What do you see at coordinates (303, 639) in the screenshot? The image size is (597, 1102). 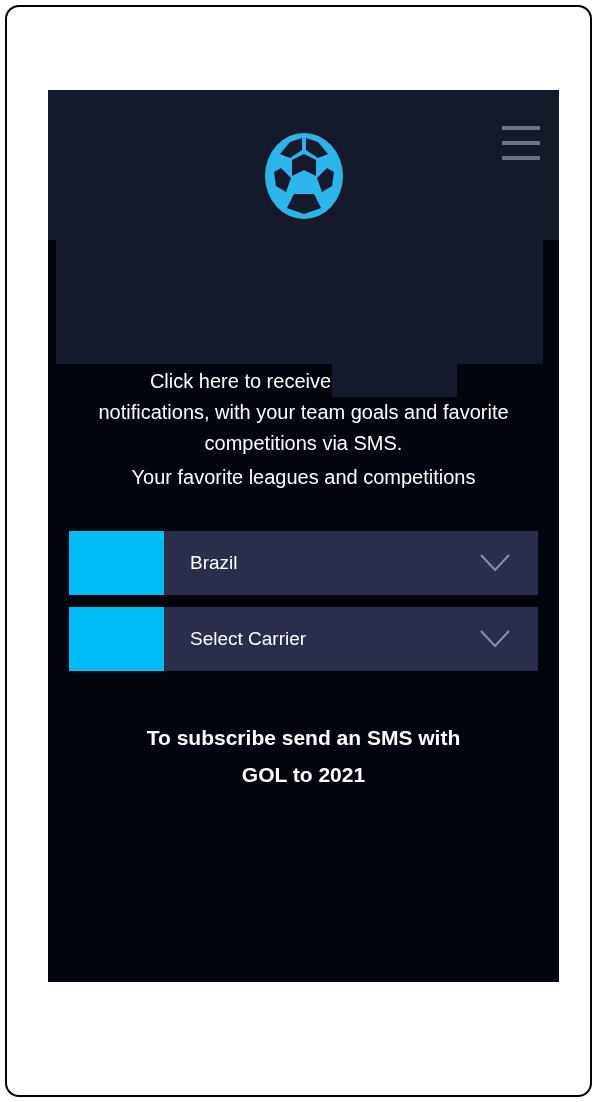 I see `select-dropdown: Select Carrier` at bounding box center [303, 639].